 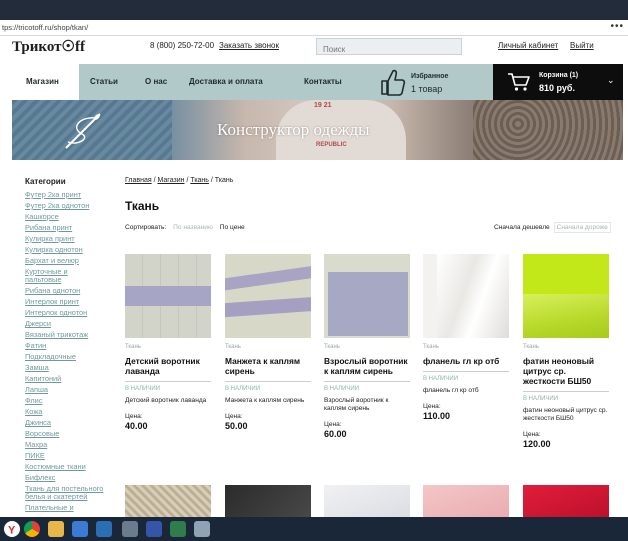 I want to click on category-link: Костюмные ткани, so click(x=65, y=466).